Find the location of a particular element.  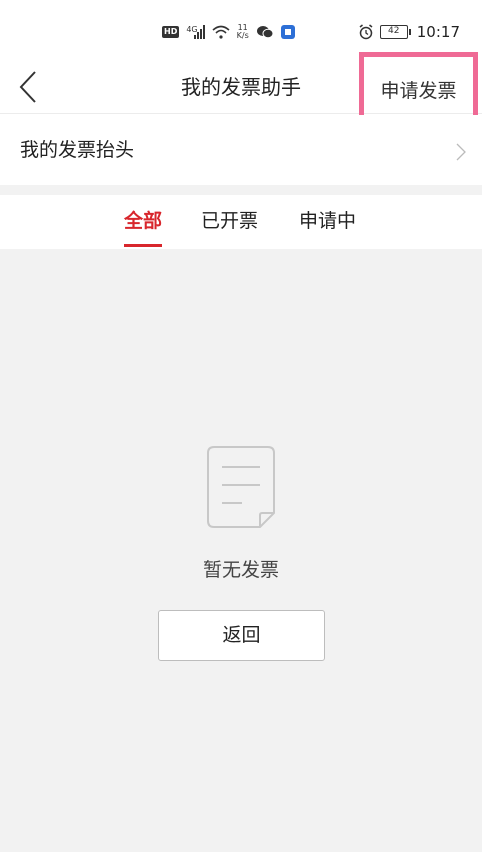

tab-issued: 已开票 is located at coordinates (229, 222).